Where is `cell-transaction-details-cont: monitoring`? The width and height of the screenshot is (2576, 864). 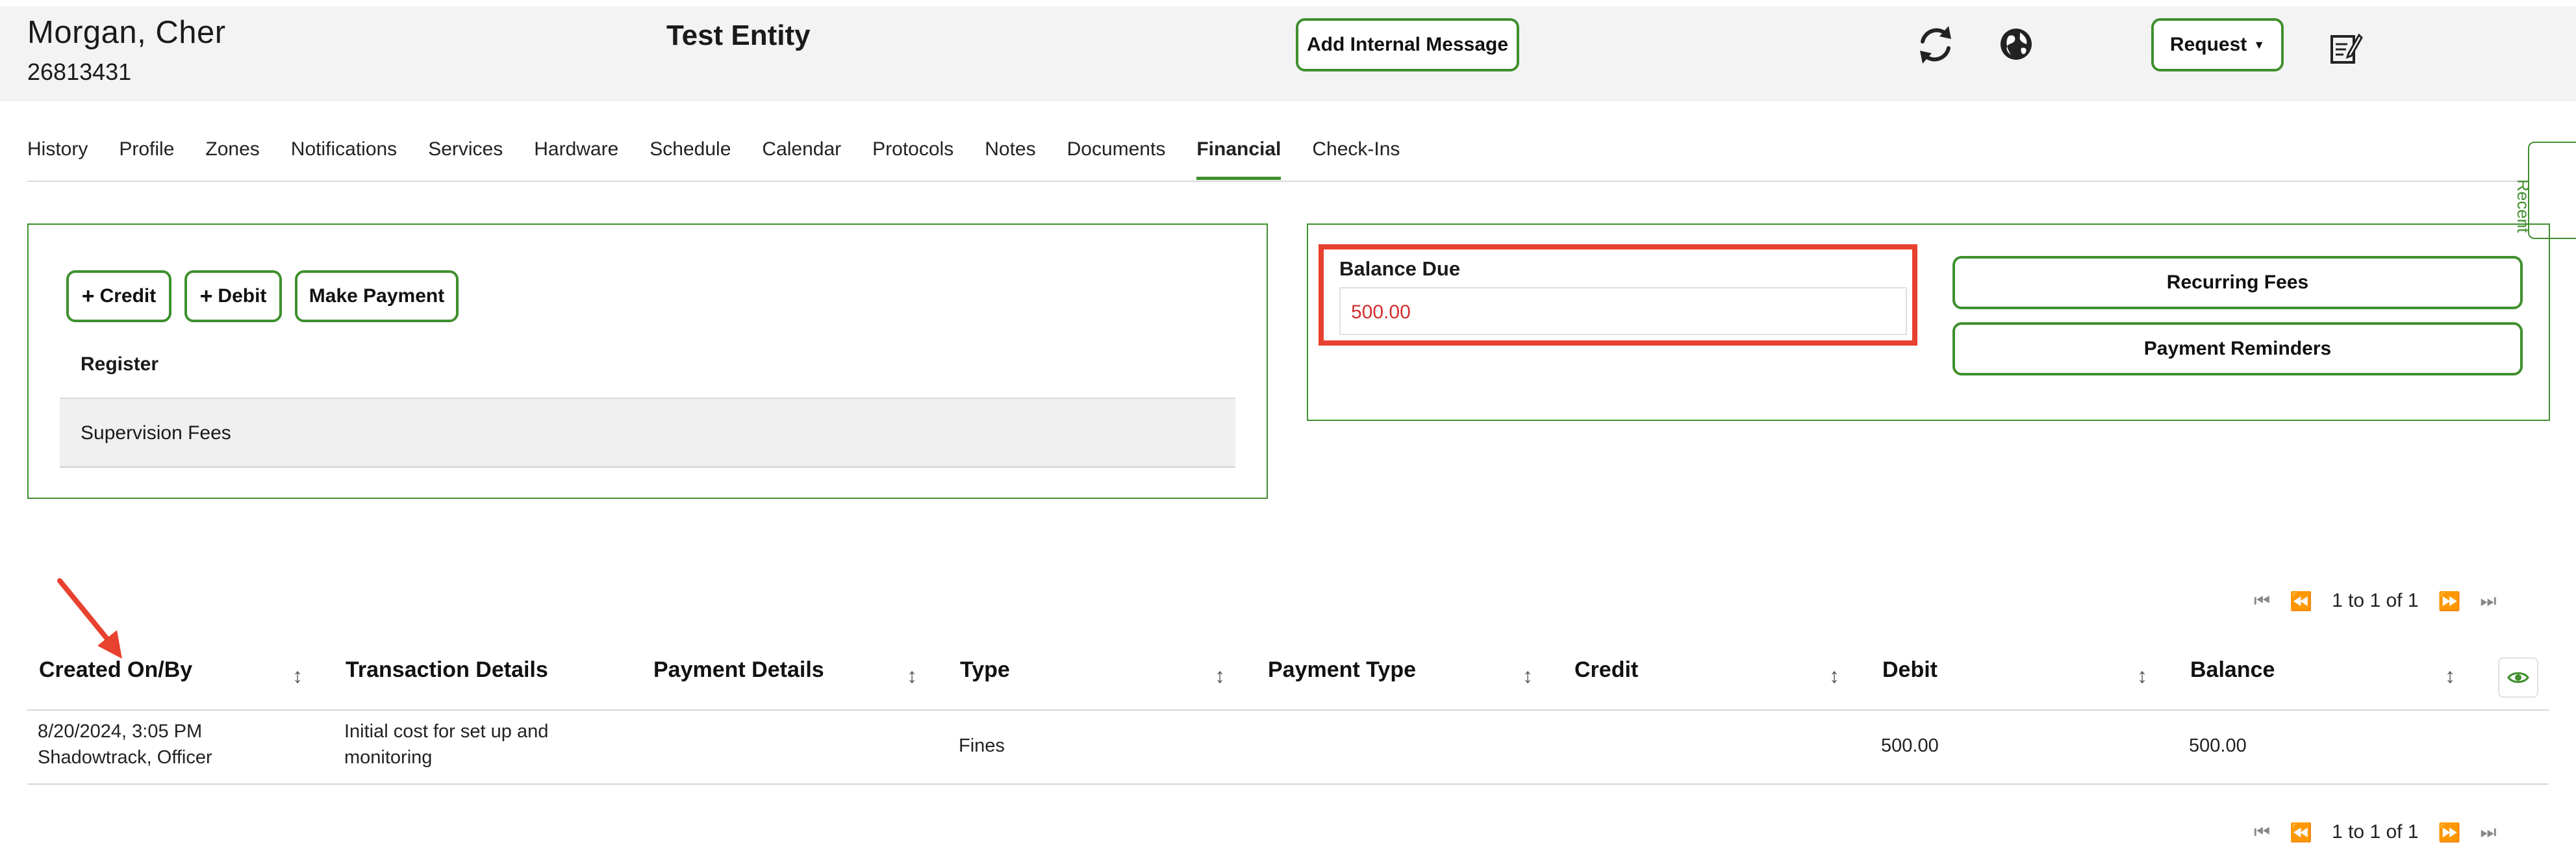
cell-transaction-details-cont: monitoring is located at coordinates (388, 758).